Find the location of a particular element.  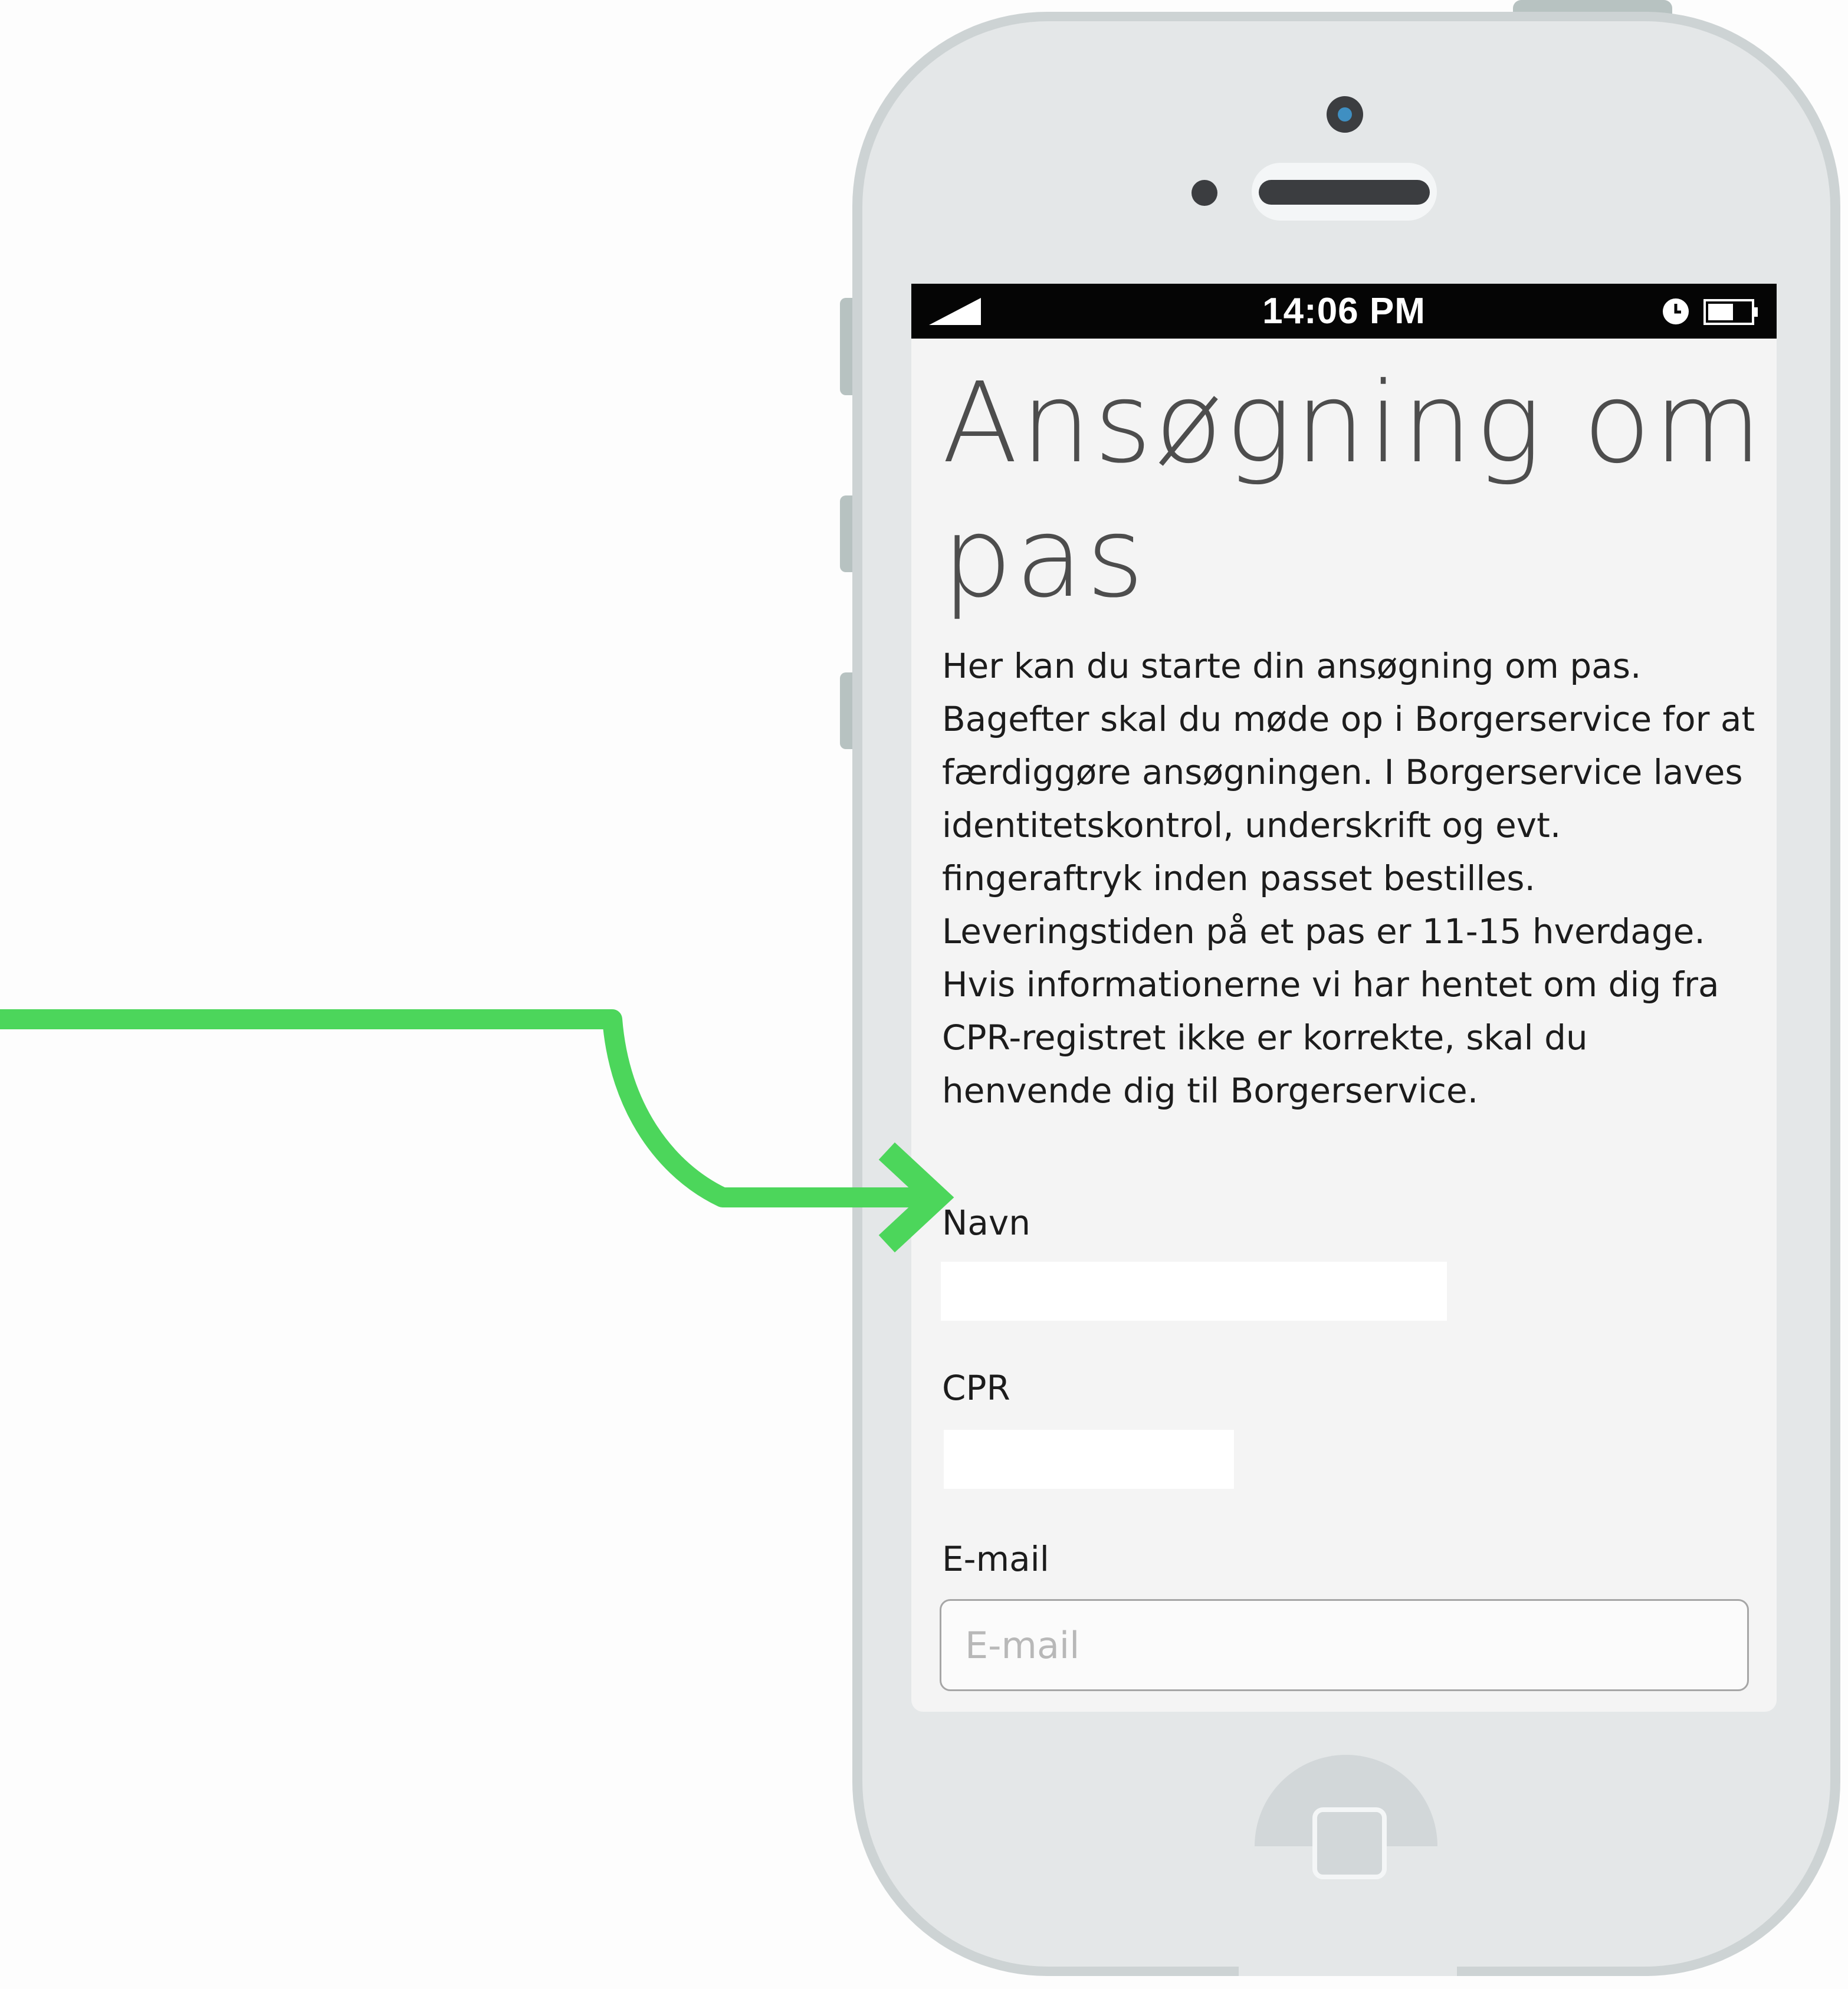

alarm-clock-icon is located at coordinates (1676, 311).